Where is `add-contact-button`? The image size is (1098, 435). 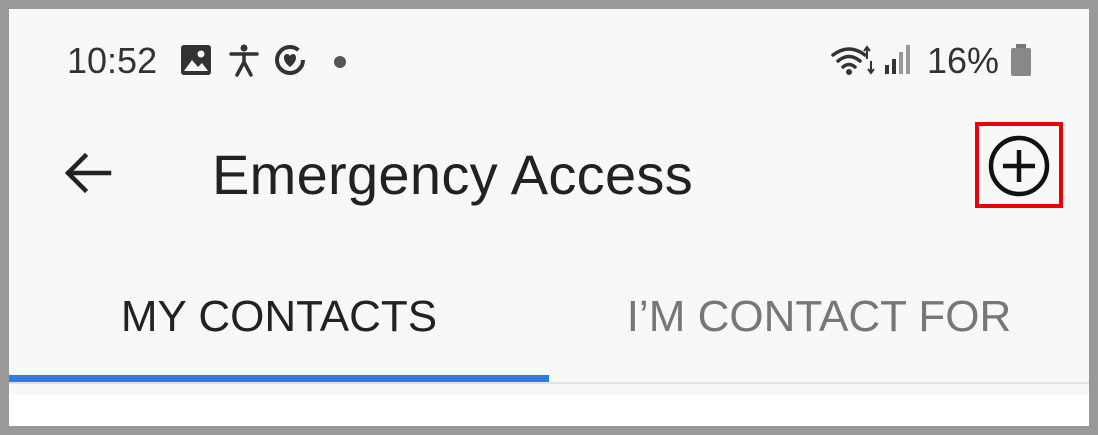 add-contact-button is located at coordinates (1019, 165).